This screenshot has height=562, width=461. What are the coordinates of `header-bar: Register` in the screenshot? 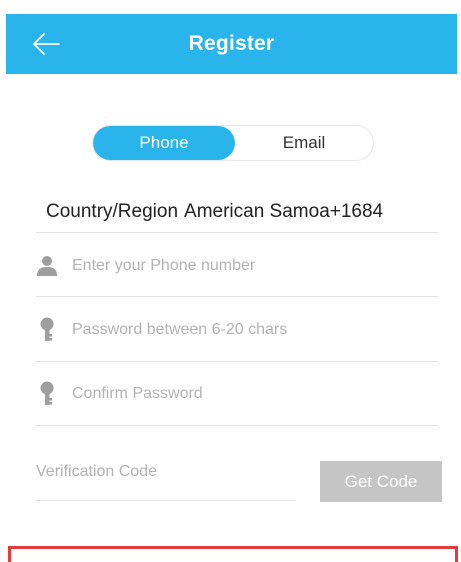 It's located at (231, 44).